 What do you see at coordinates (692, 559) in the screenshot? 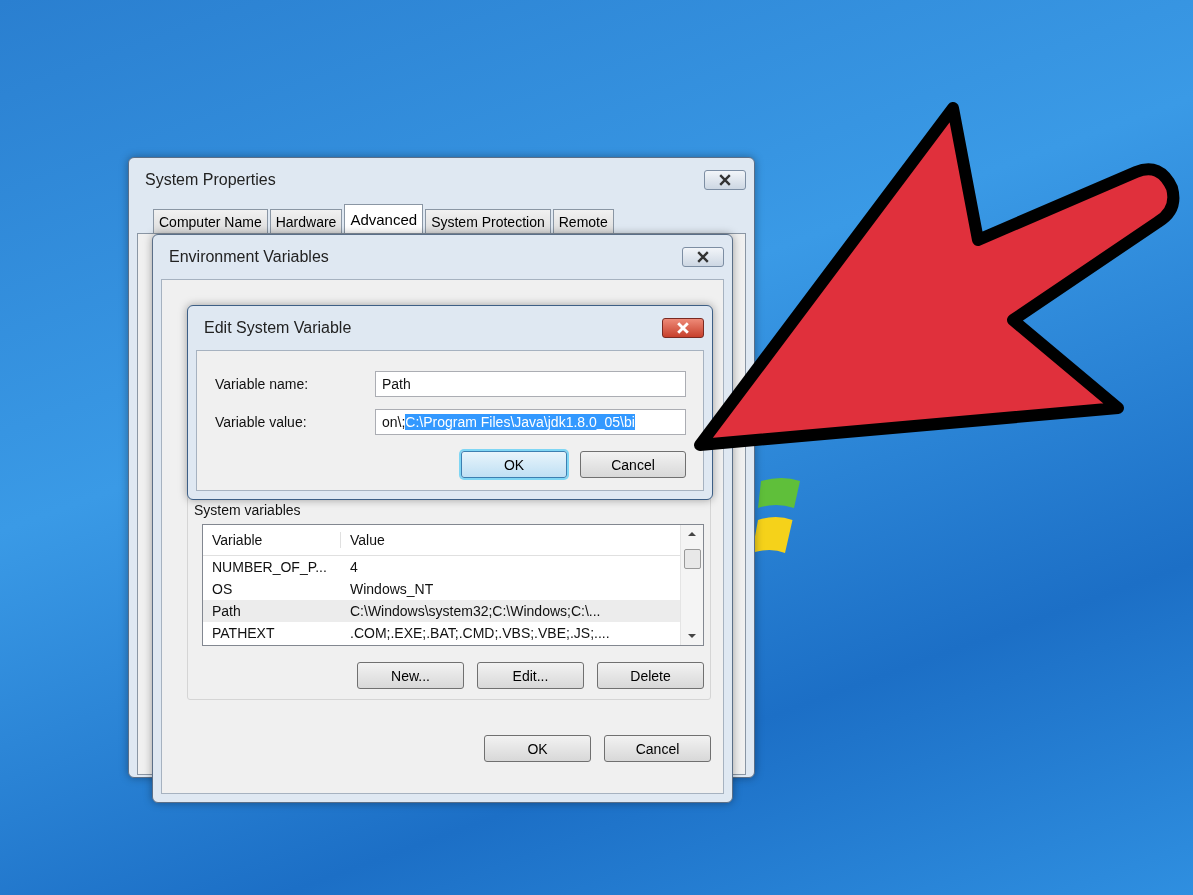
I see `scroll-thumb` at bounding box center [692, 559].